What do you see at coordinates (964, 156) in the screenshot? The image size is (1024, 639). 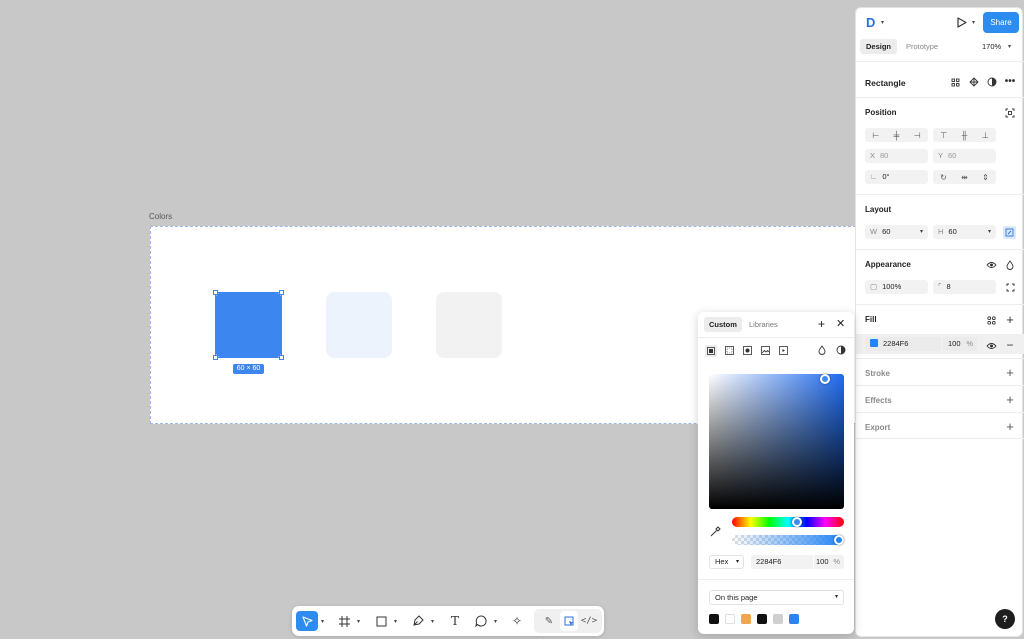 I see `y-field: Y 60` at bounding box center [964, 156].